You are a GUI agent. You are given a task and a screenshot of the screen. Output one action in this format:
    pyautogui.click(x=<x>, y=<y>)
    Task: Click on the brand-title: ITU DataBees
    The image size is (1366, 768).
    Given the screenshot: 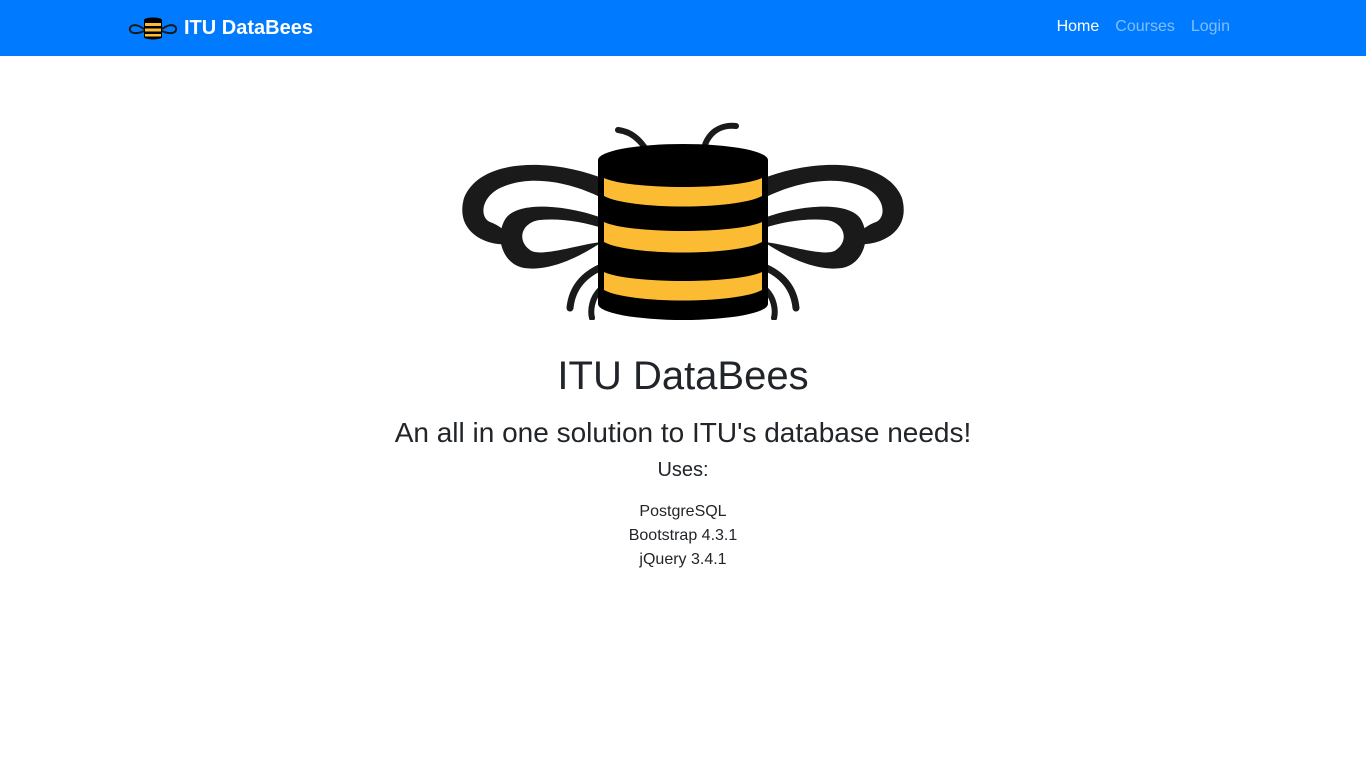 What is the action you would take?
    pyautogui.click(x=248, y=27)
    